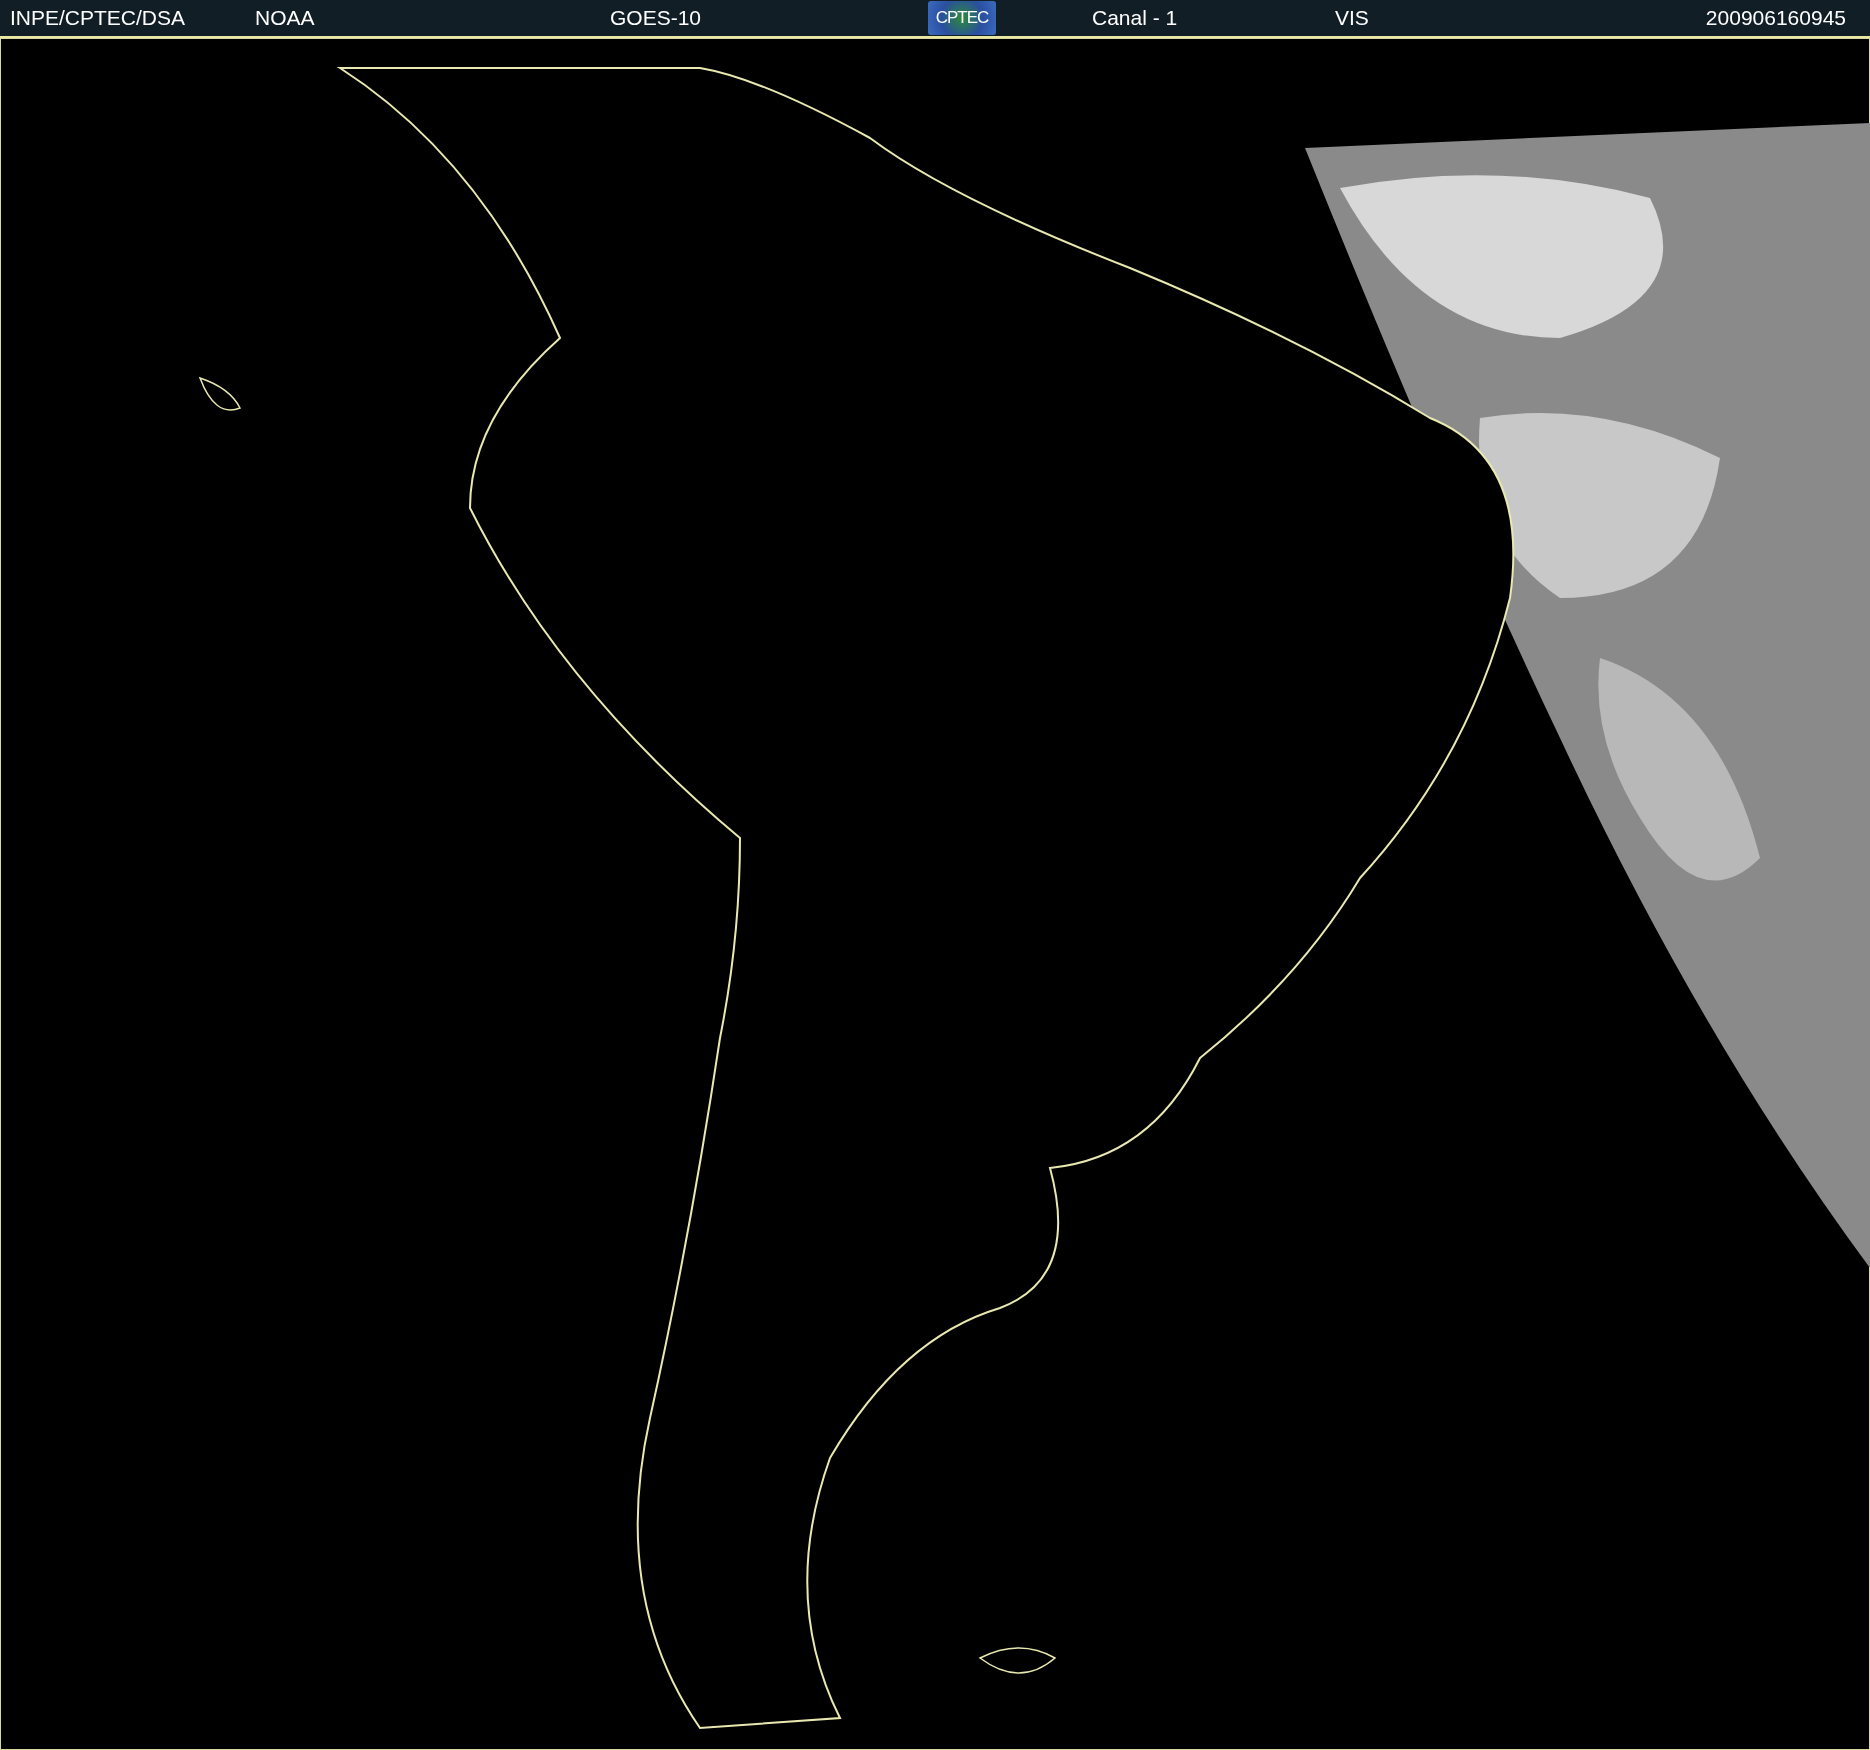 This screenshot has width=1870, height=1750. I want to click on agency-label: NOAA, so click(285, 18).